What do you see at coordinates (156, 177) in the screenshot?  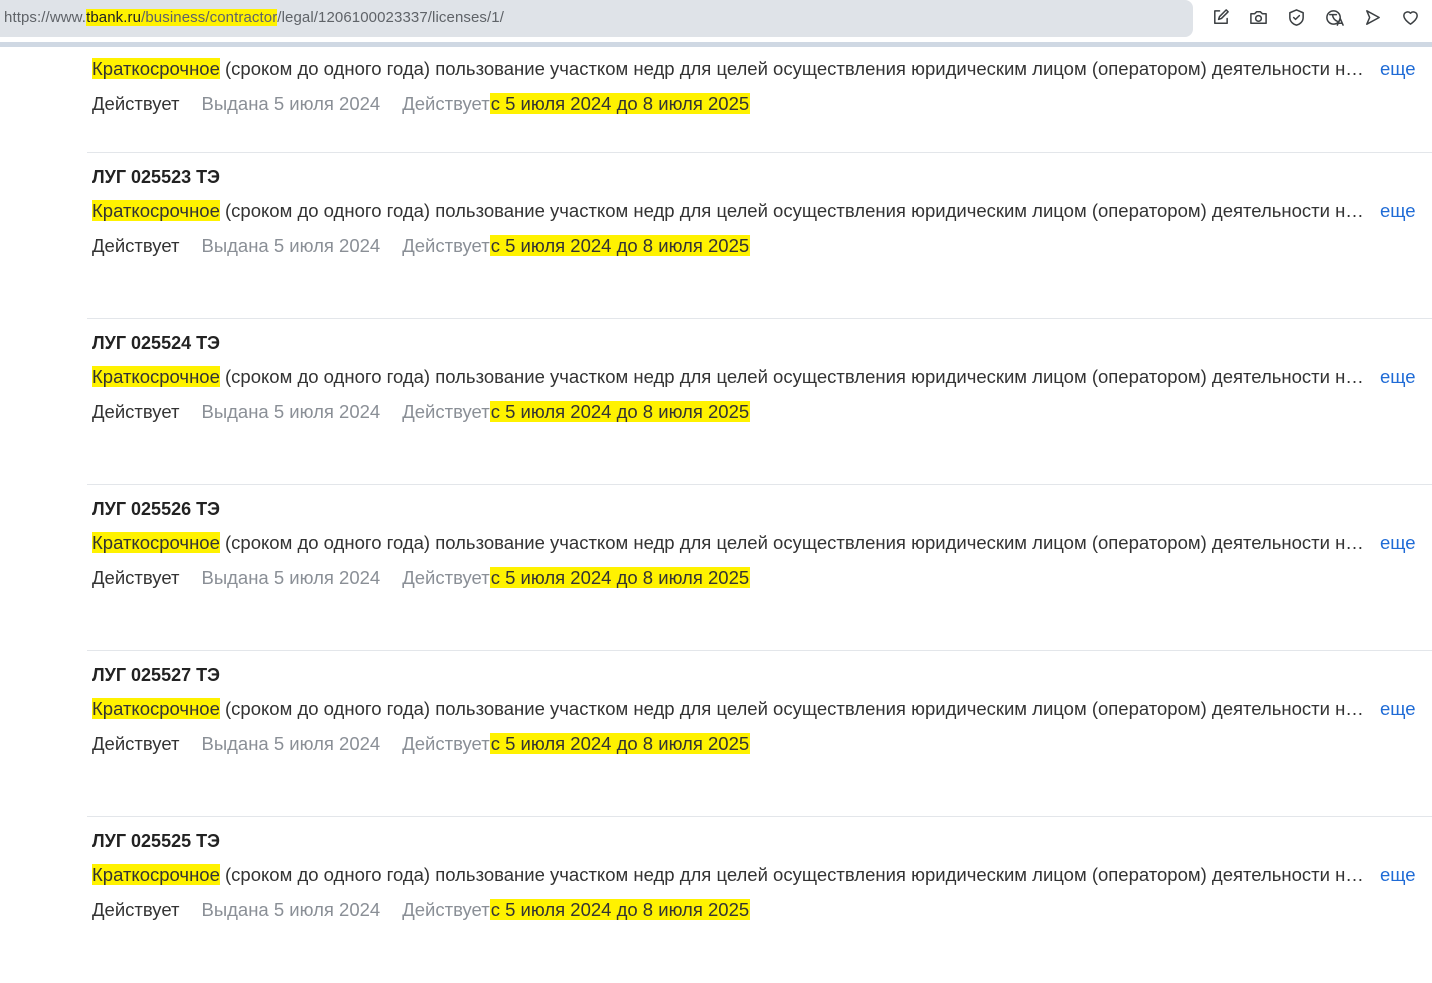 I see `license-number: ЛУГ 025523 ТЭ` at bounding box center [156, 177].